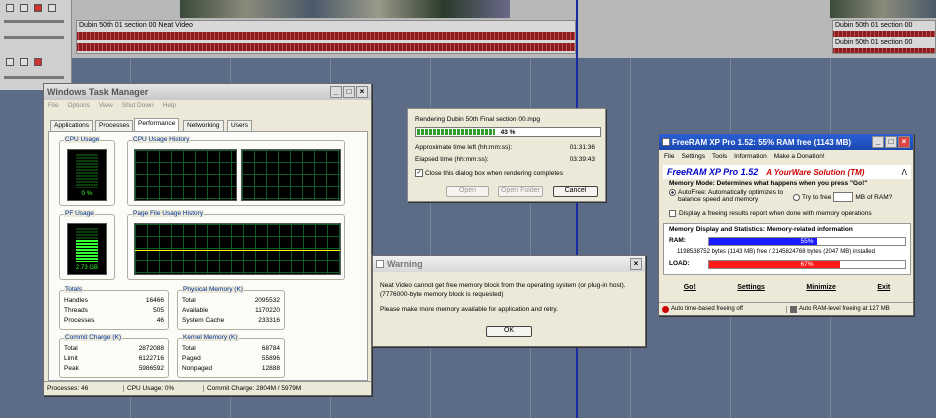 The width and height of the screenshot is (936, 418). What do you see at coordinates (575, 191) in the screenshot?
I see `cancel-button: Cancel` at bounding box center [575, 191].